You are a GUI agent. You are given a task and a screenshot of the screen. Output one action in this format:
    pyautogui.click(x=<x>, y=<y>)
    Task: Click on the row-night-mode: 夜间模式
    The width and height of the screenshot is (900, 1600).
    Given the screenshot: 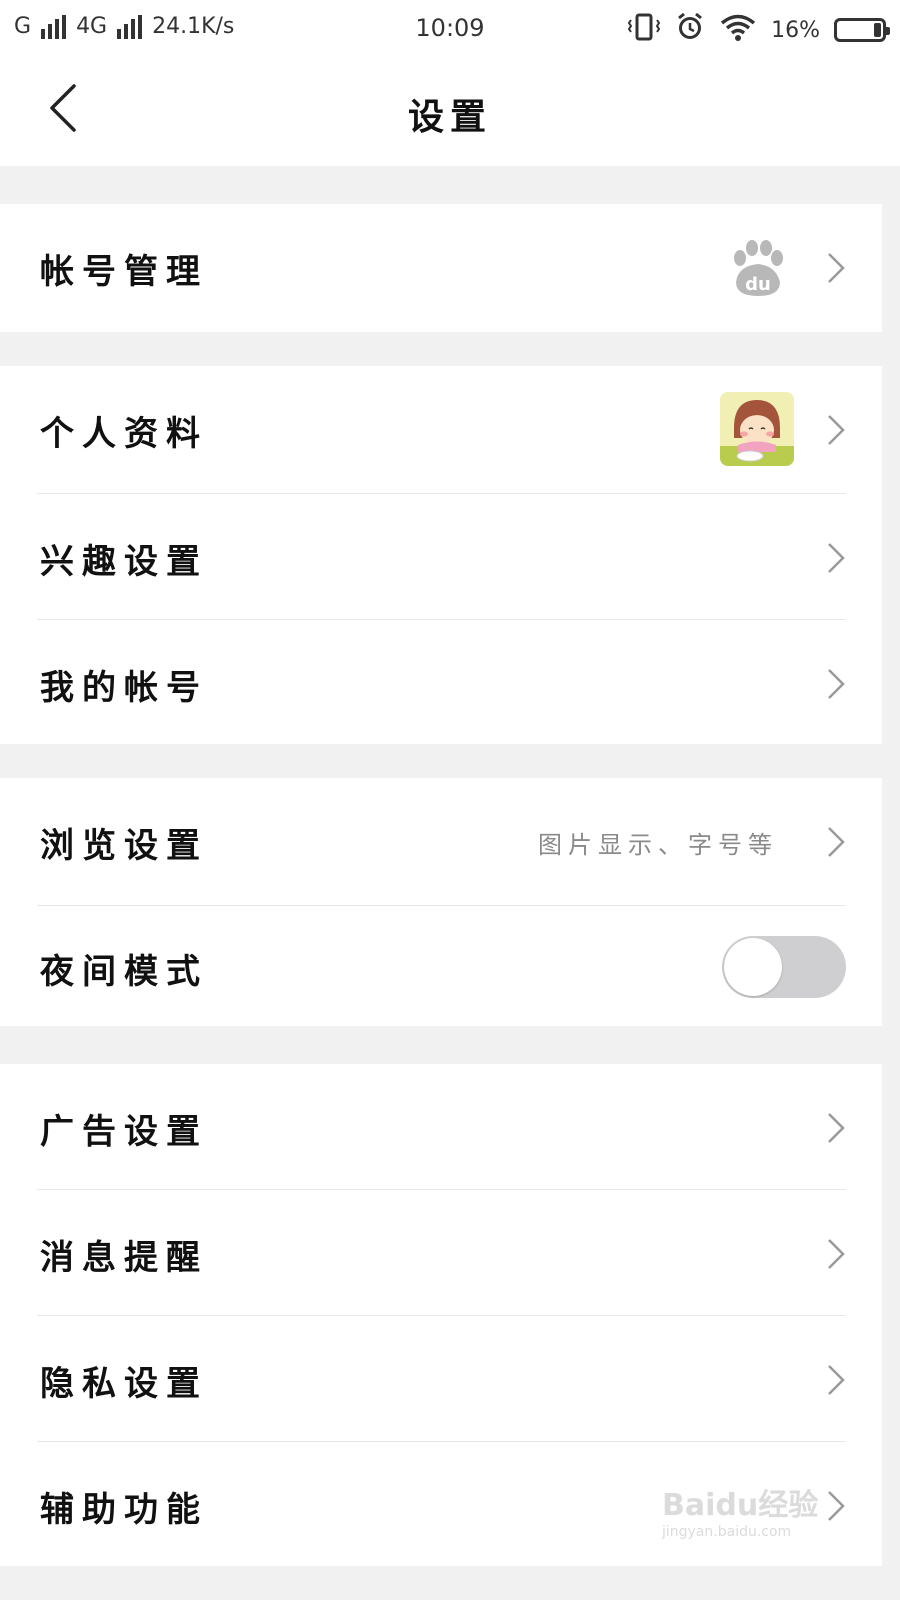 What is the action you would take?
    pyautogui.click(x=441, y=966)
    